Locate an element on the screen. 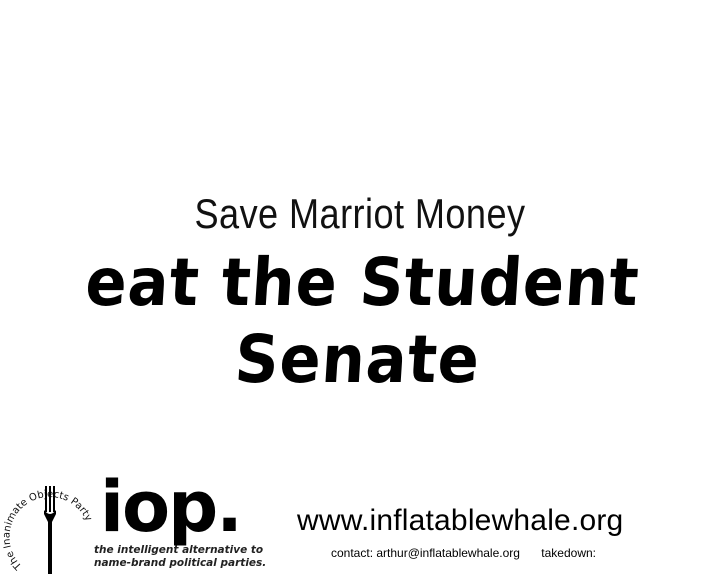  logo-tagline-line2: name-brand political parties. is located at coordinates (180, 563).